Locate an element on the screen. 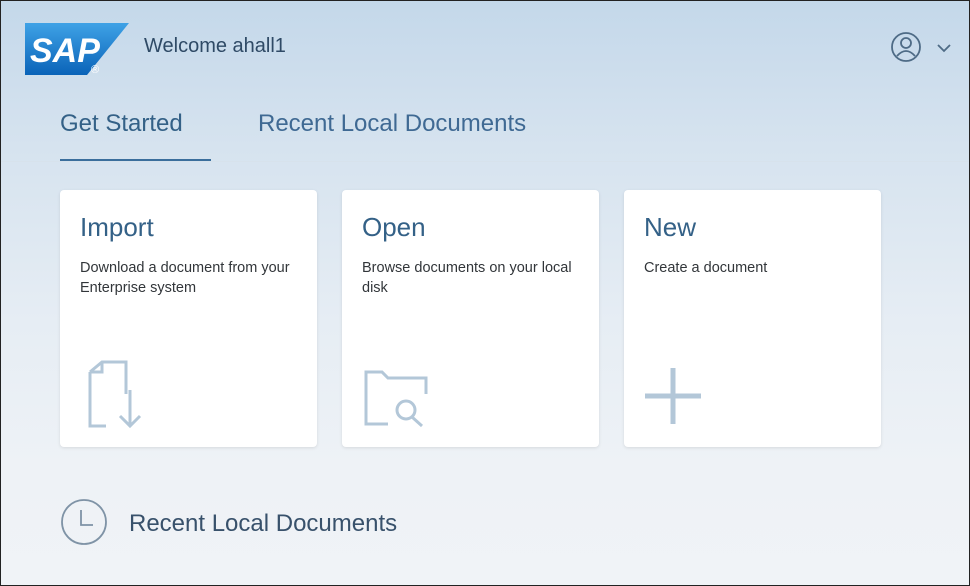  add-icon is located at coordinates (679, 397).